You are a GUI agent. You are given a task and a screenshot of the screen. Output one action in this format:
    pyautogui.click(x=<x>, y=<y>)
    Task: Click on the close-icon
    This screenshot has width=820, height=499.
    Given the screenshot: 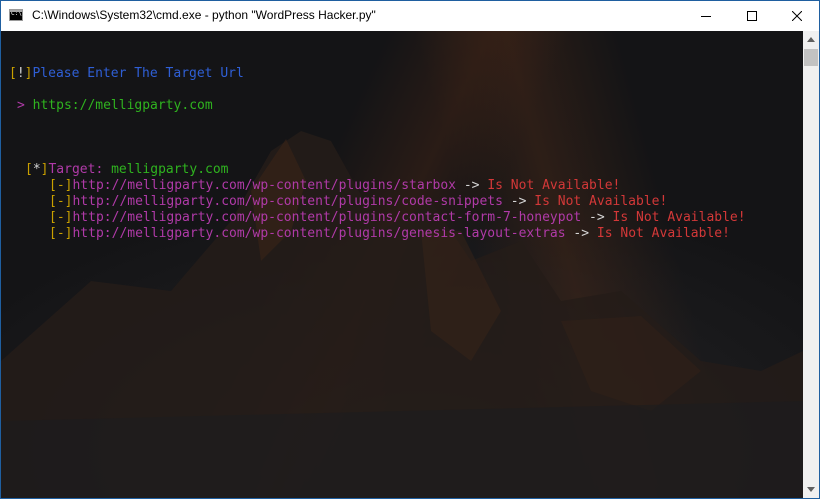 What is the action you would take?
    pyautogui.click(x=797, y=16)
    